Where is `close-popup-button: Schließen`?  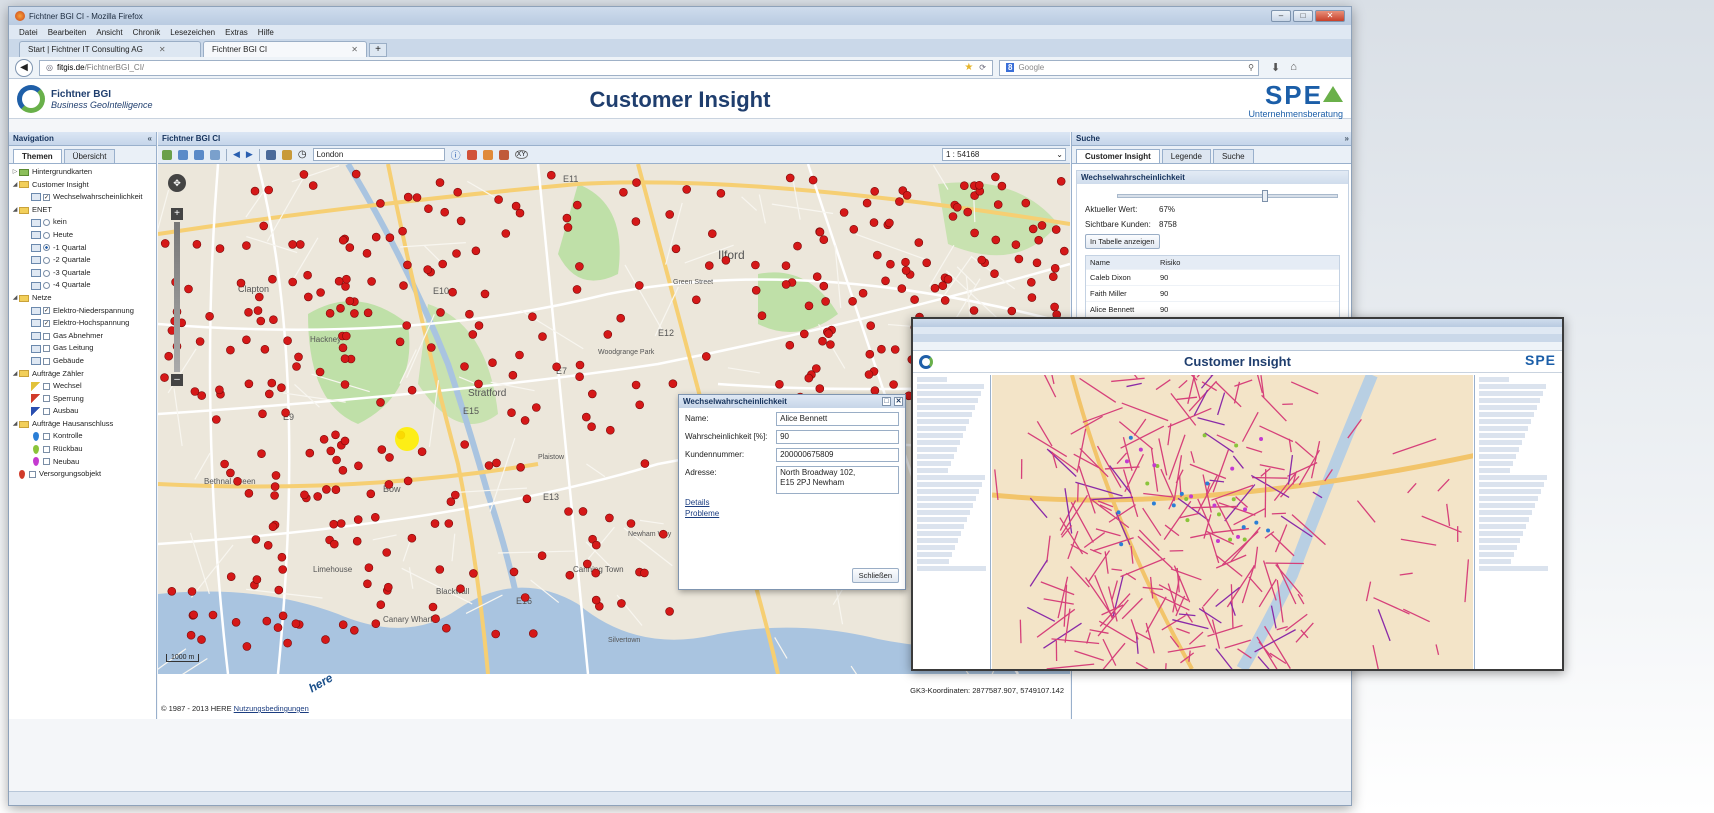
close-popup-button: Schließen is located at coordinates (875, 575).